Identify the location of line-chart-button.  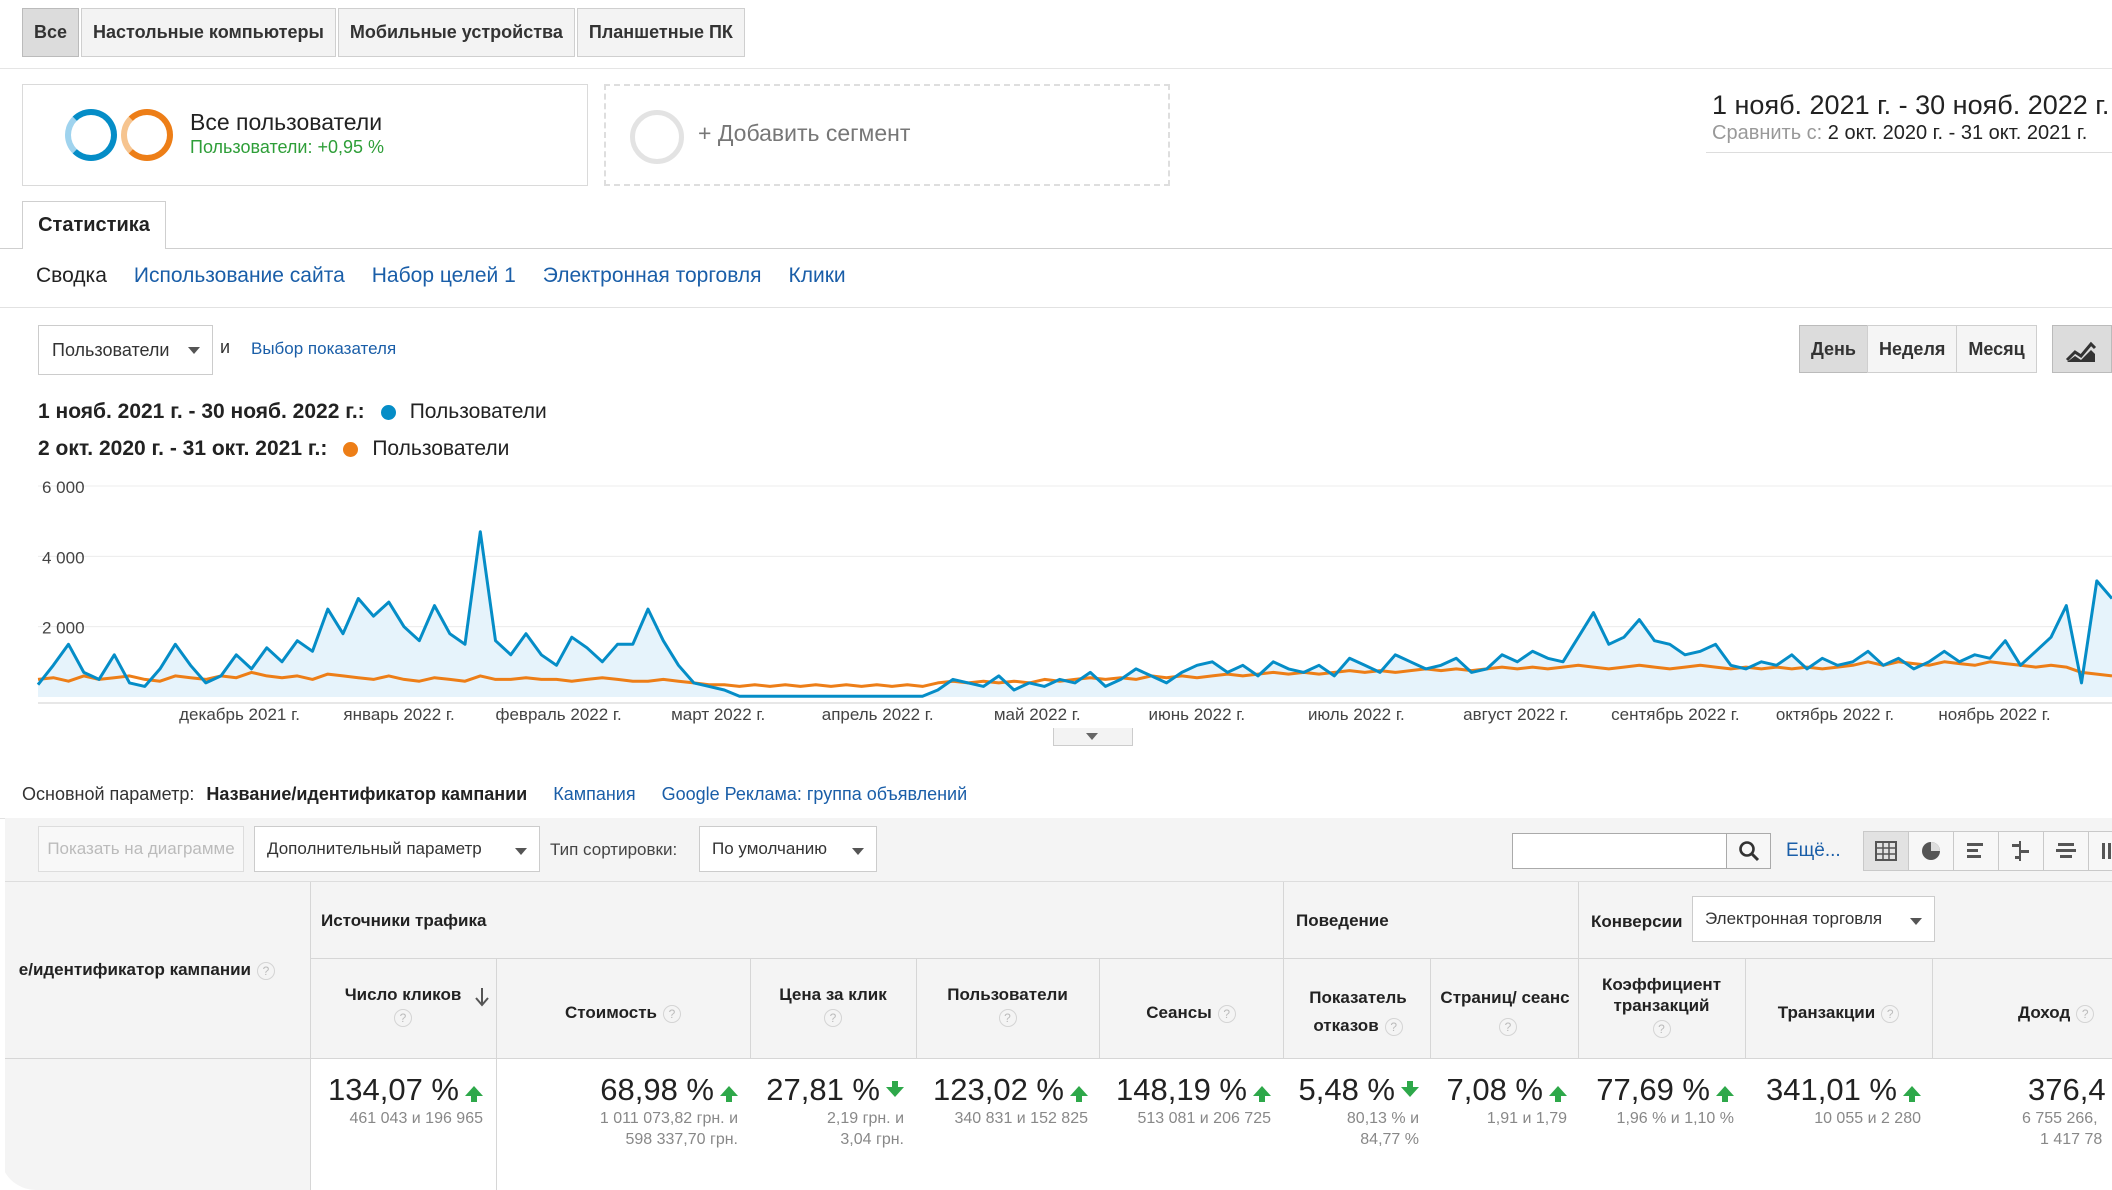
(2082, 349).